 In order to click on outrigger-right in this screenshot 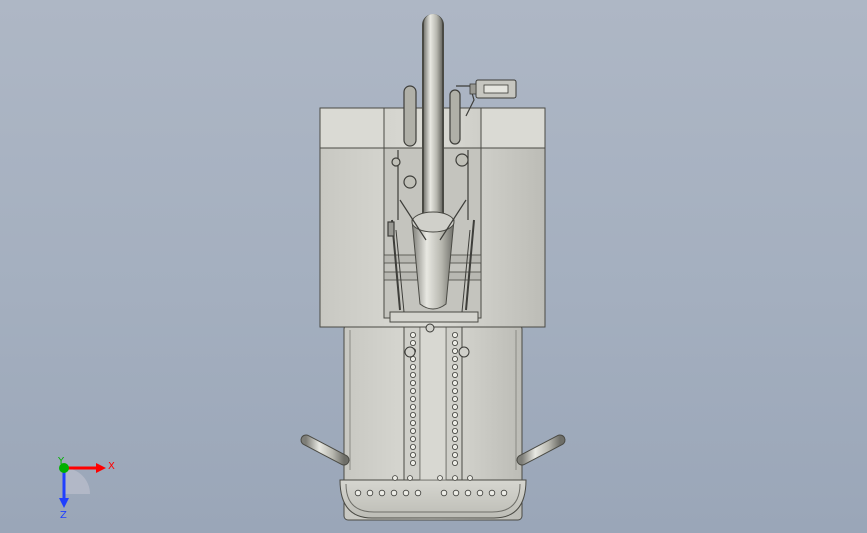, I will do `click(541, 450)`.